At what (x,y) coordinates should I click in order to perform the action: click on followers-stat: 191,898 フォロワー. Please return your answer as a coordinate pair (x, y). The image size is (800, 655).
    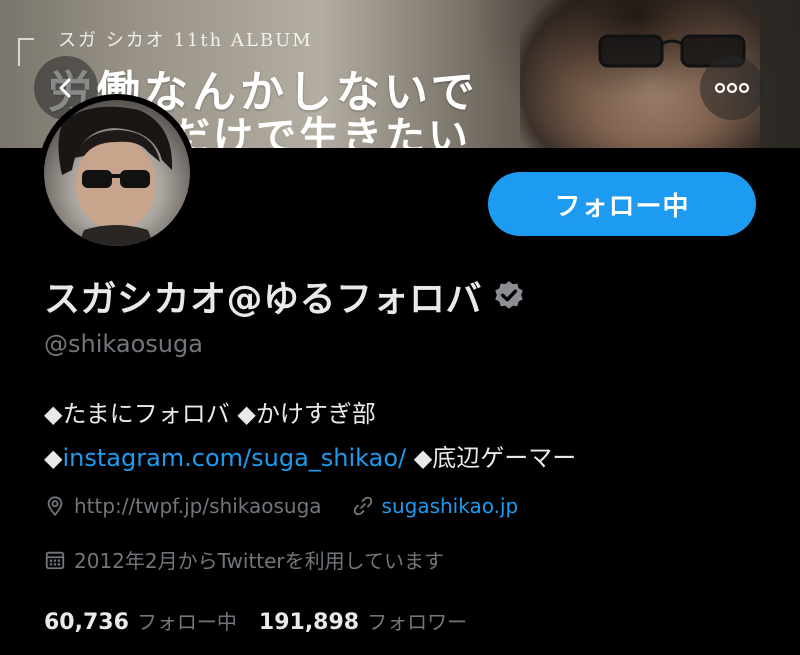
    Looking at the image, I should click on (363, 620).